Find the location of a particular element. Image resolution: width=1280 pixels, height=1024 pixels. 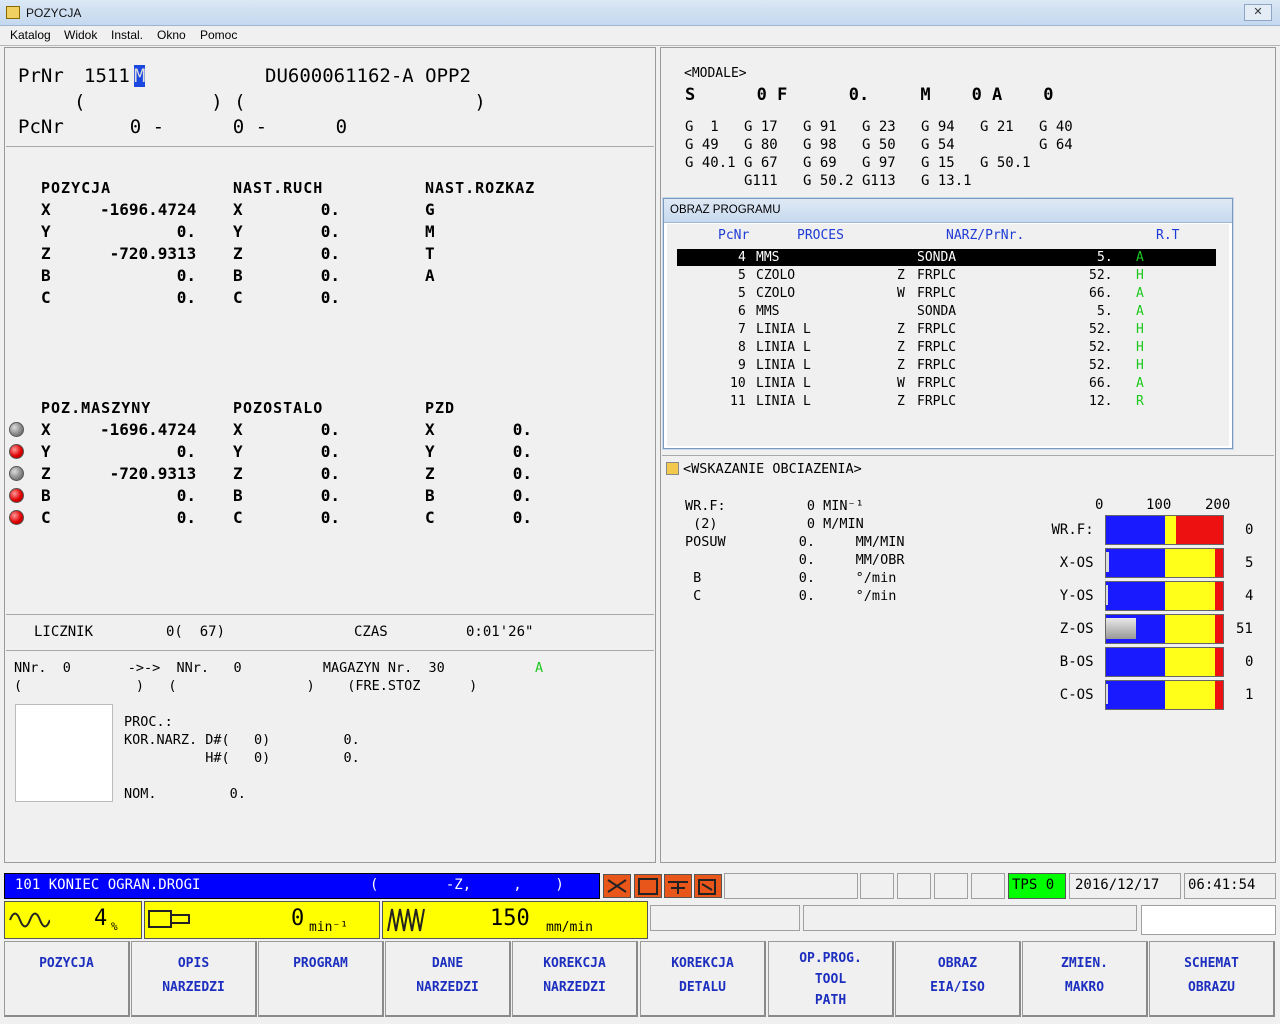

clock: 06:41:54 is located at coordinates (1222, 885).